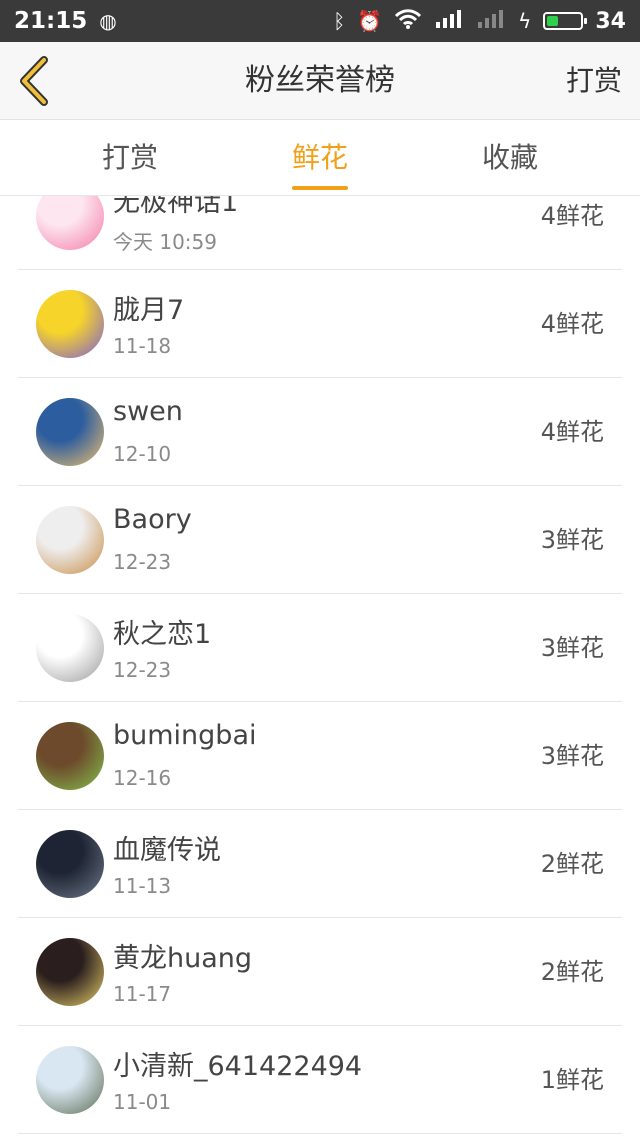  I want to click on list-item: 胧月7 11-18 4鲜花, so click(320, 324).